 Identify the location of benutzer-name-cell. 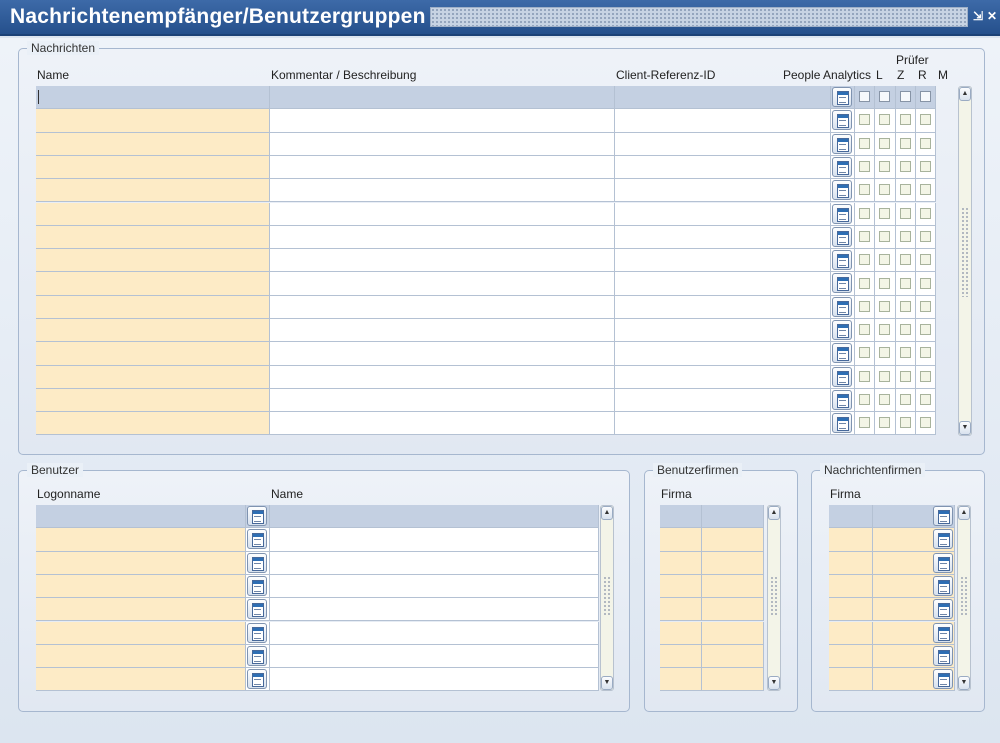
(434, 563).